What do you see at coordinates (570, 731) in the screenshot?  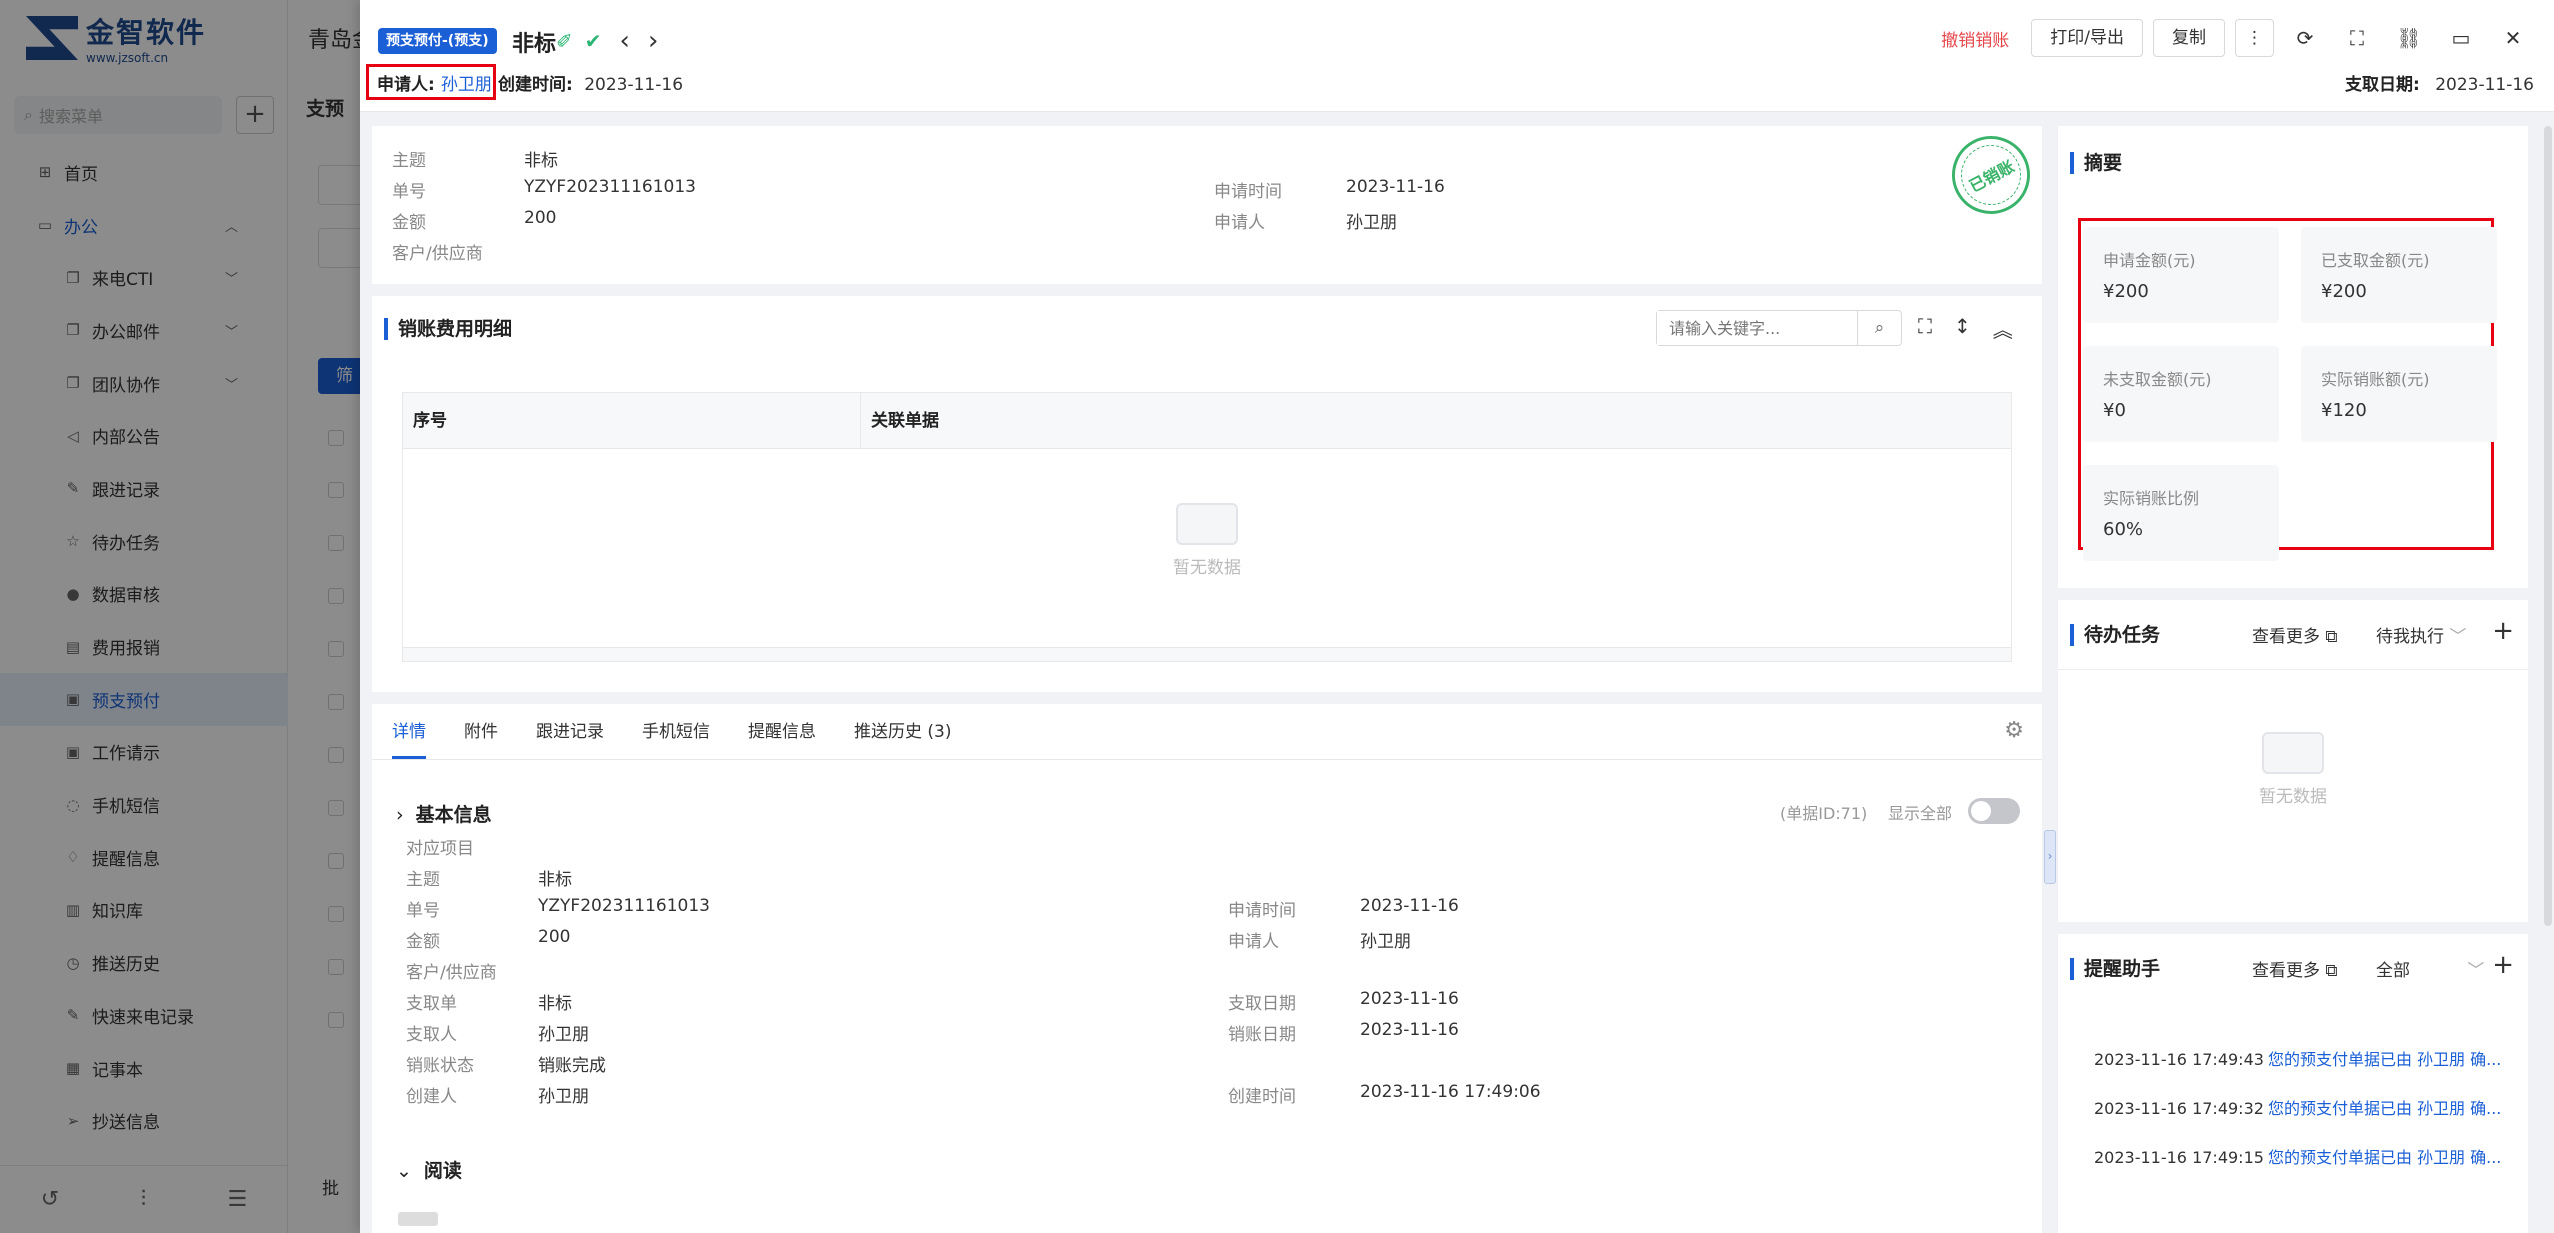 I see `tab-followup: 跟进记录` at bounding box center [570, 731].